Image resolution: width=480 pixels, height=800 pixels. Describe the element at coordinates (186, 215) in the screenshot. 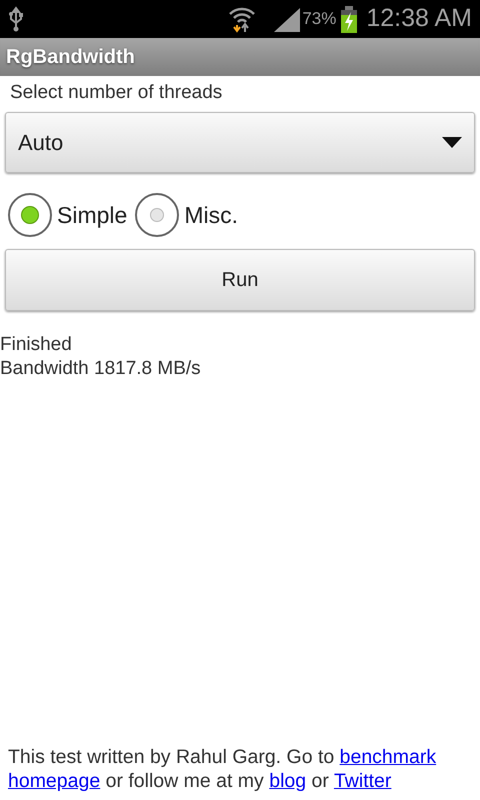

I see `mode-radio: Misc.` at that location.